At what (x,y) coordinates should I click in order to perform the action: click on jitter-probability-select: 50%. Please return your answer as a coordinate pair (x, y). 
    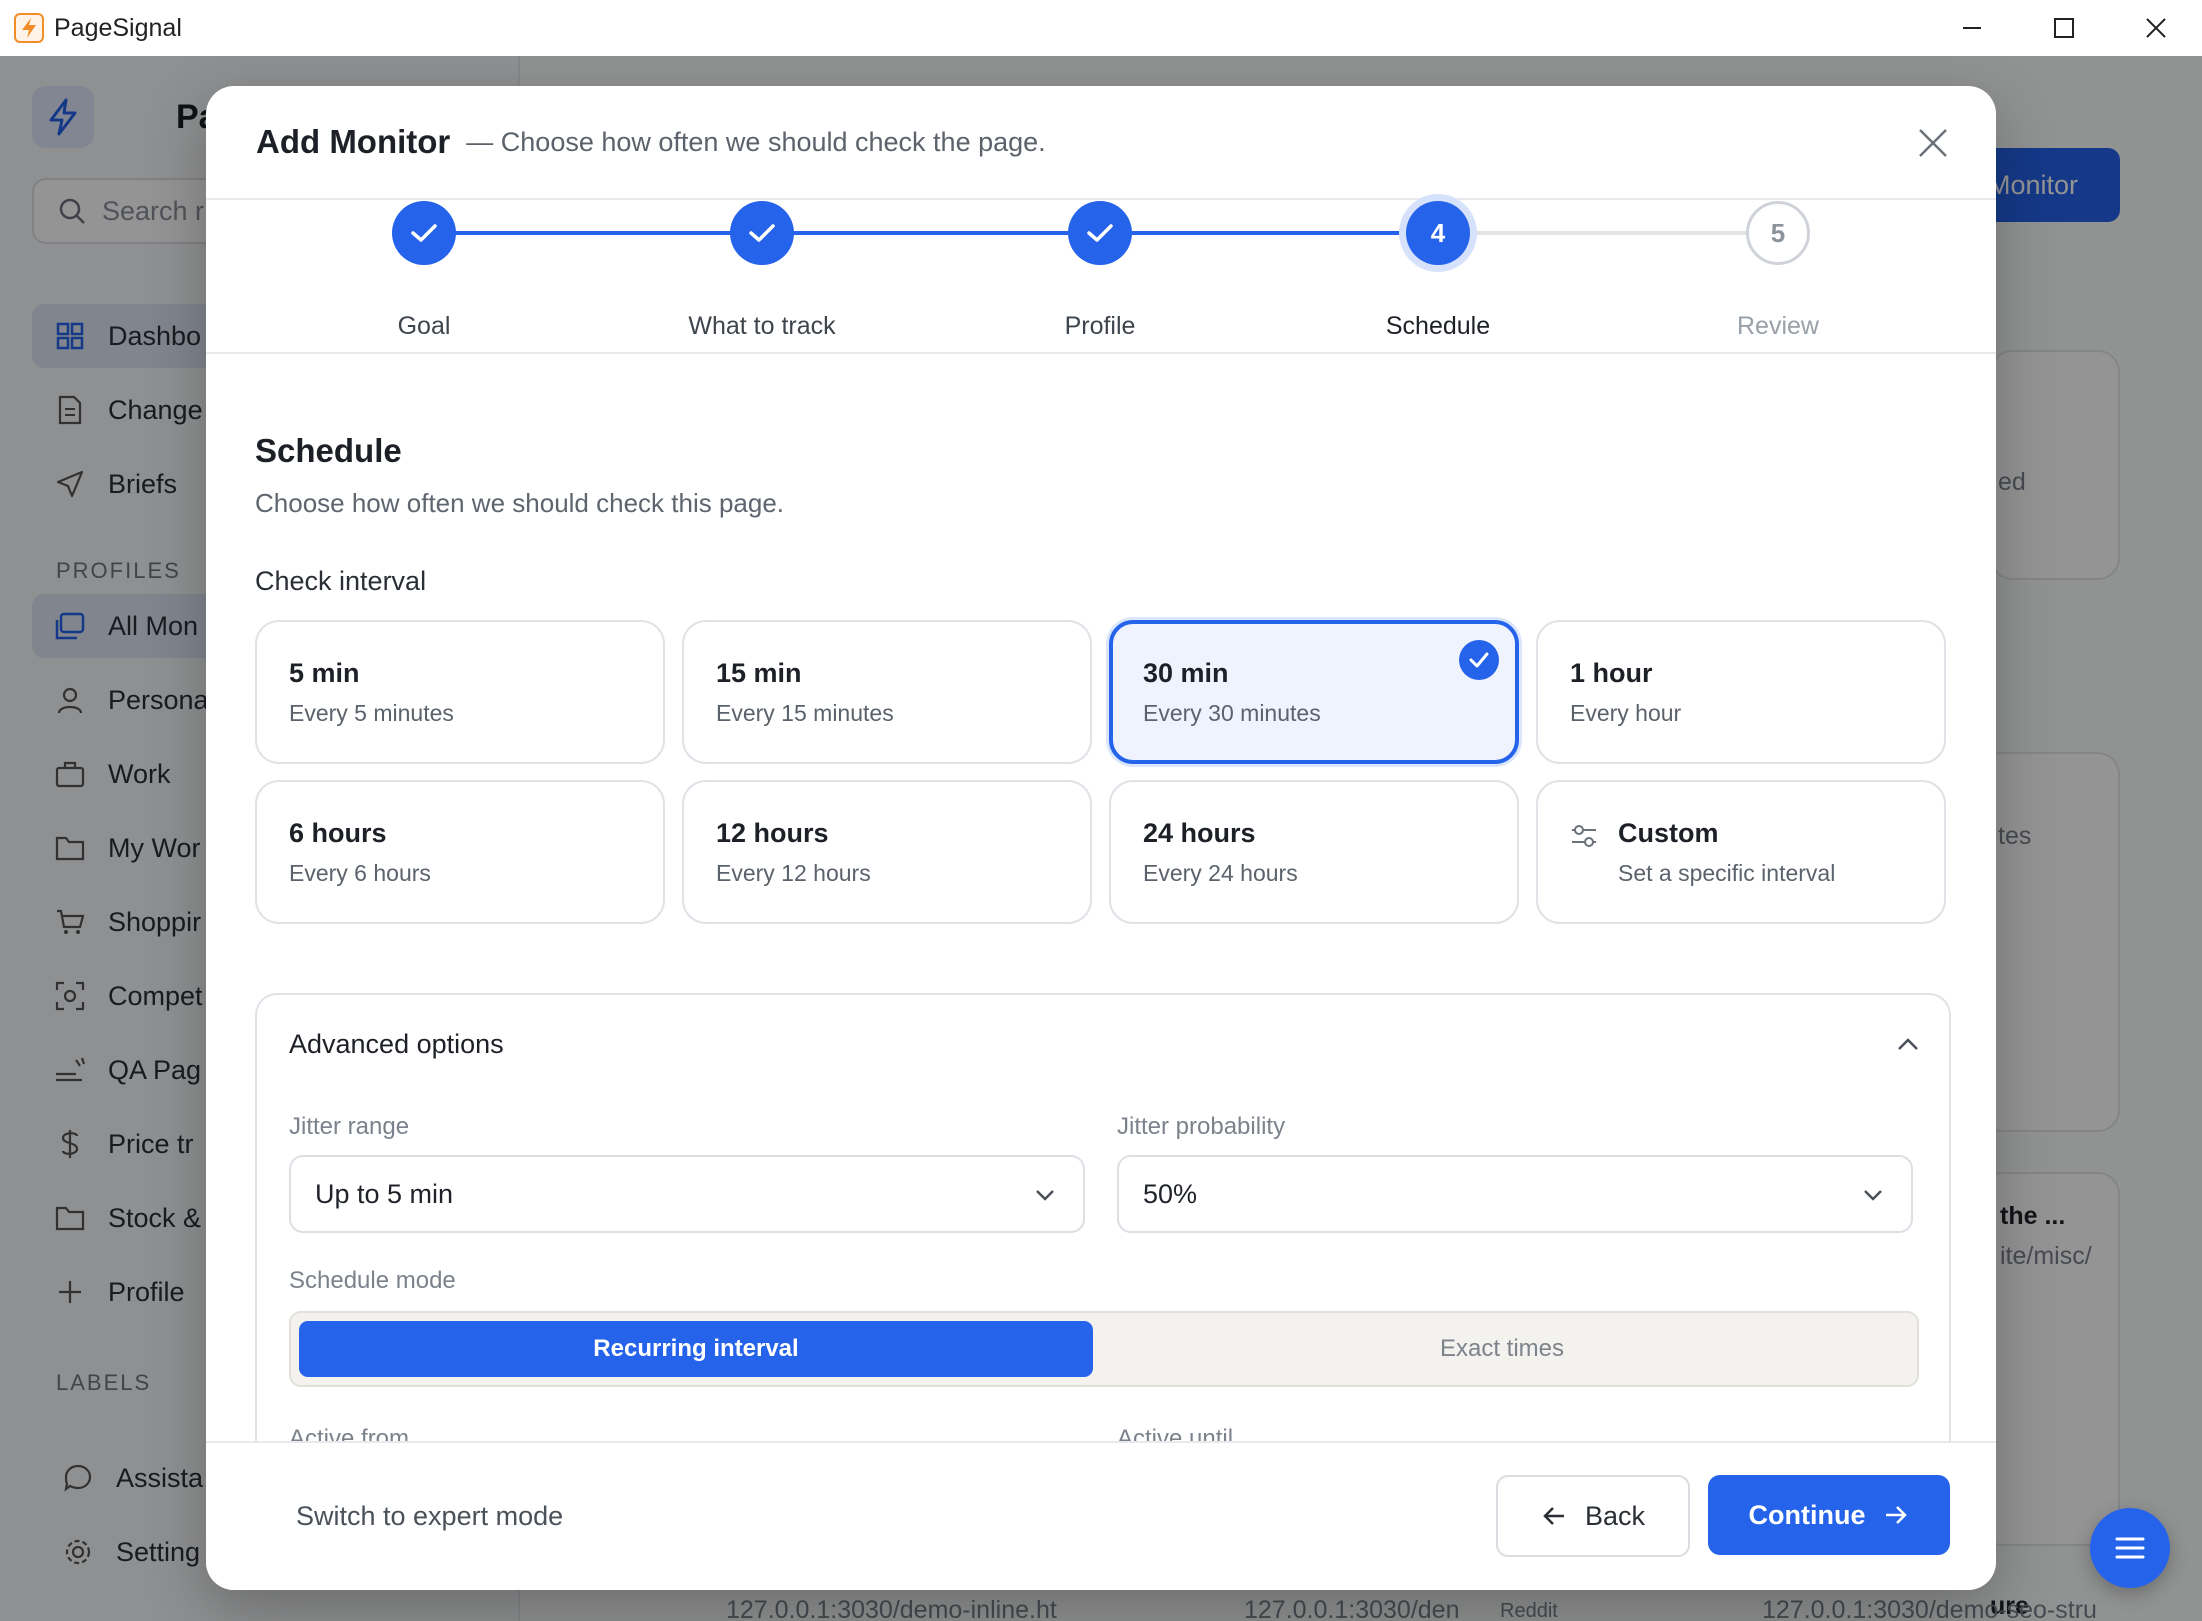
    Looking at the image, I should click on (1515, 1194).